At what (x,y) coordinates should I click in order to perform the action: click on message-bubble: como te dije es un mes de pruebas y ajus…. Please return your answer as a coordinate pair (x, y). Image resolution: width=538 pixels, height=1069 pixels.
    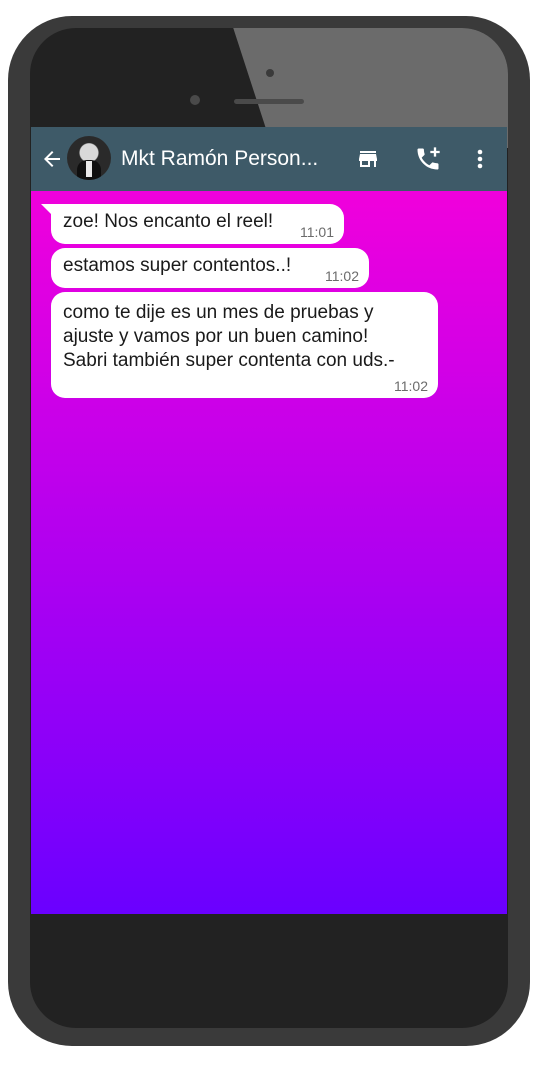
    Looking at the image, I should click on (244, 345).